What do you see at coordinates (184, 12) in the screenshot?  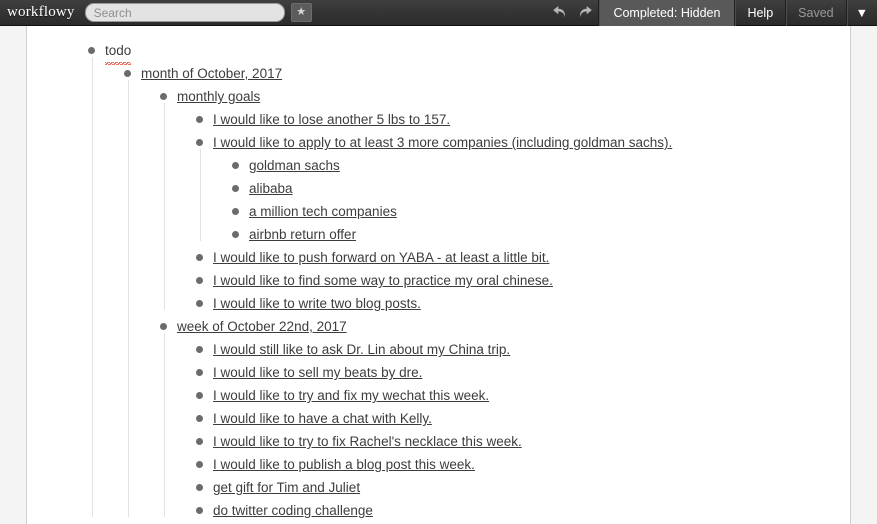 I see `search-input` at bounding box center [184, 12].